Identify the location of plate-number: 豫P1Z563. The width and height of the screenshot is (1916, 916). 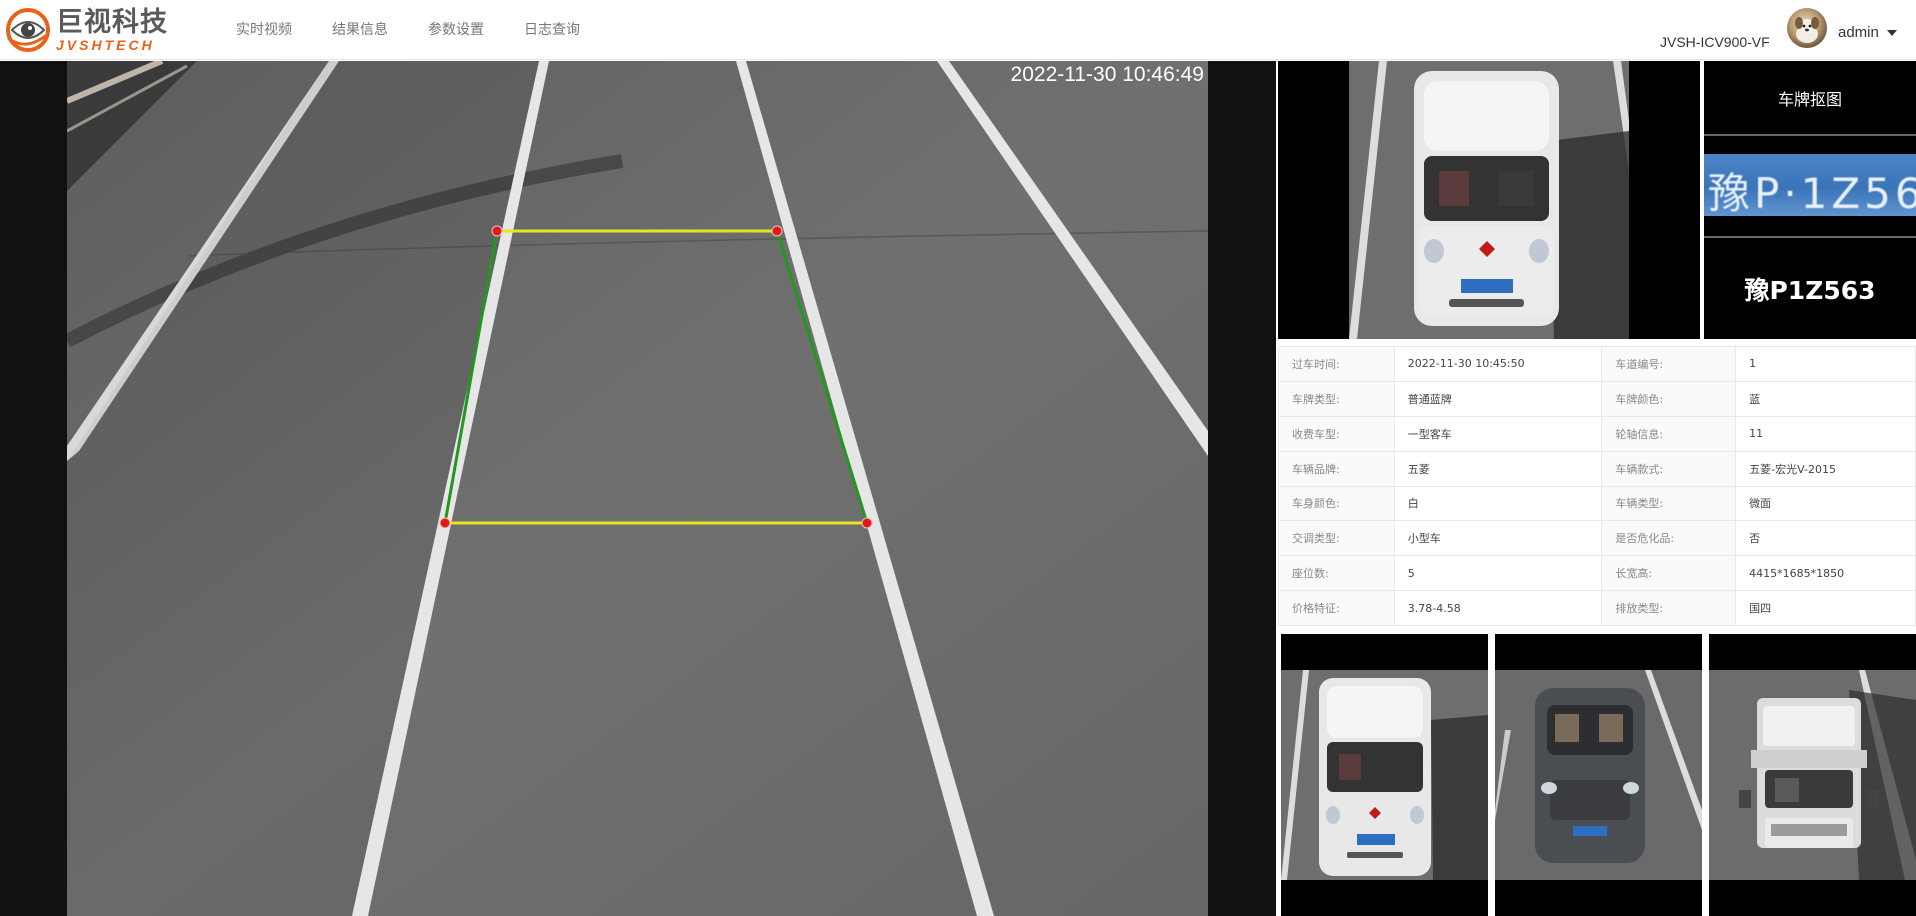
(1810, 290).